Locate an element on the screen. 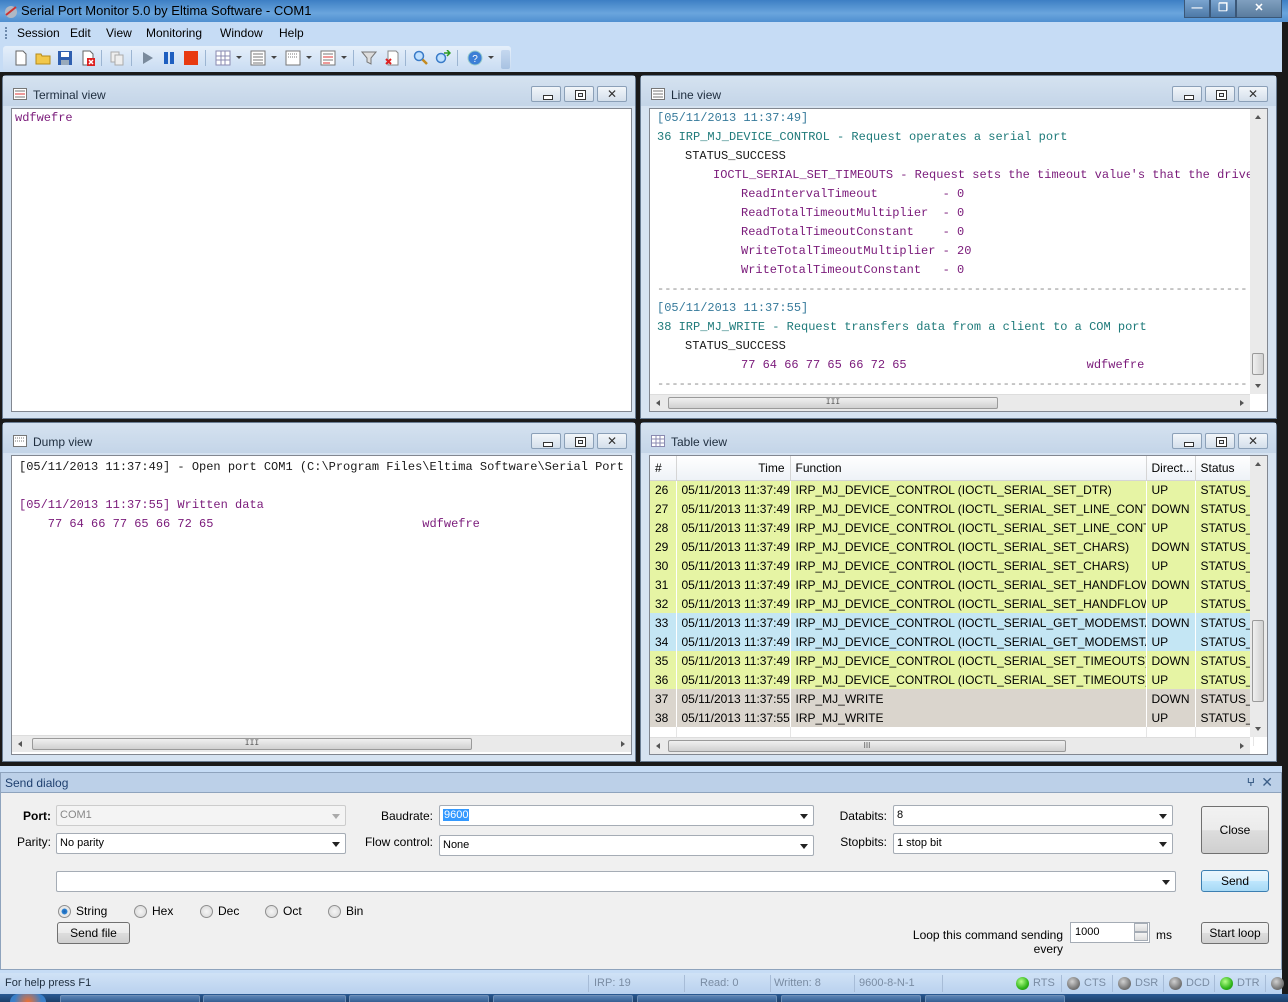 This screenshot has width=1288, height=1002. line-view-dropdown is located at coordinates (274, 57).